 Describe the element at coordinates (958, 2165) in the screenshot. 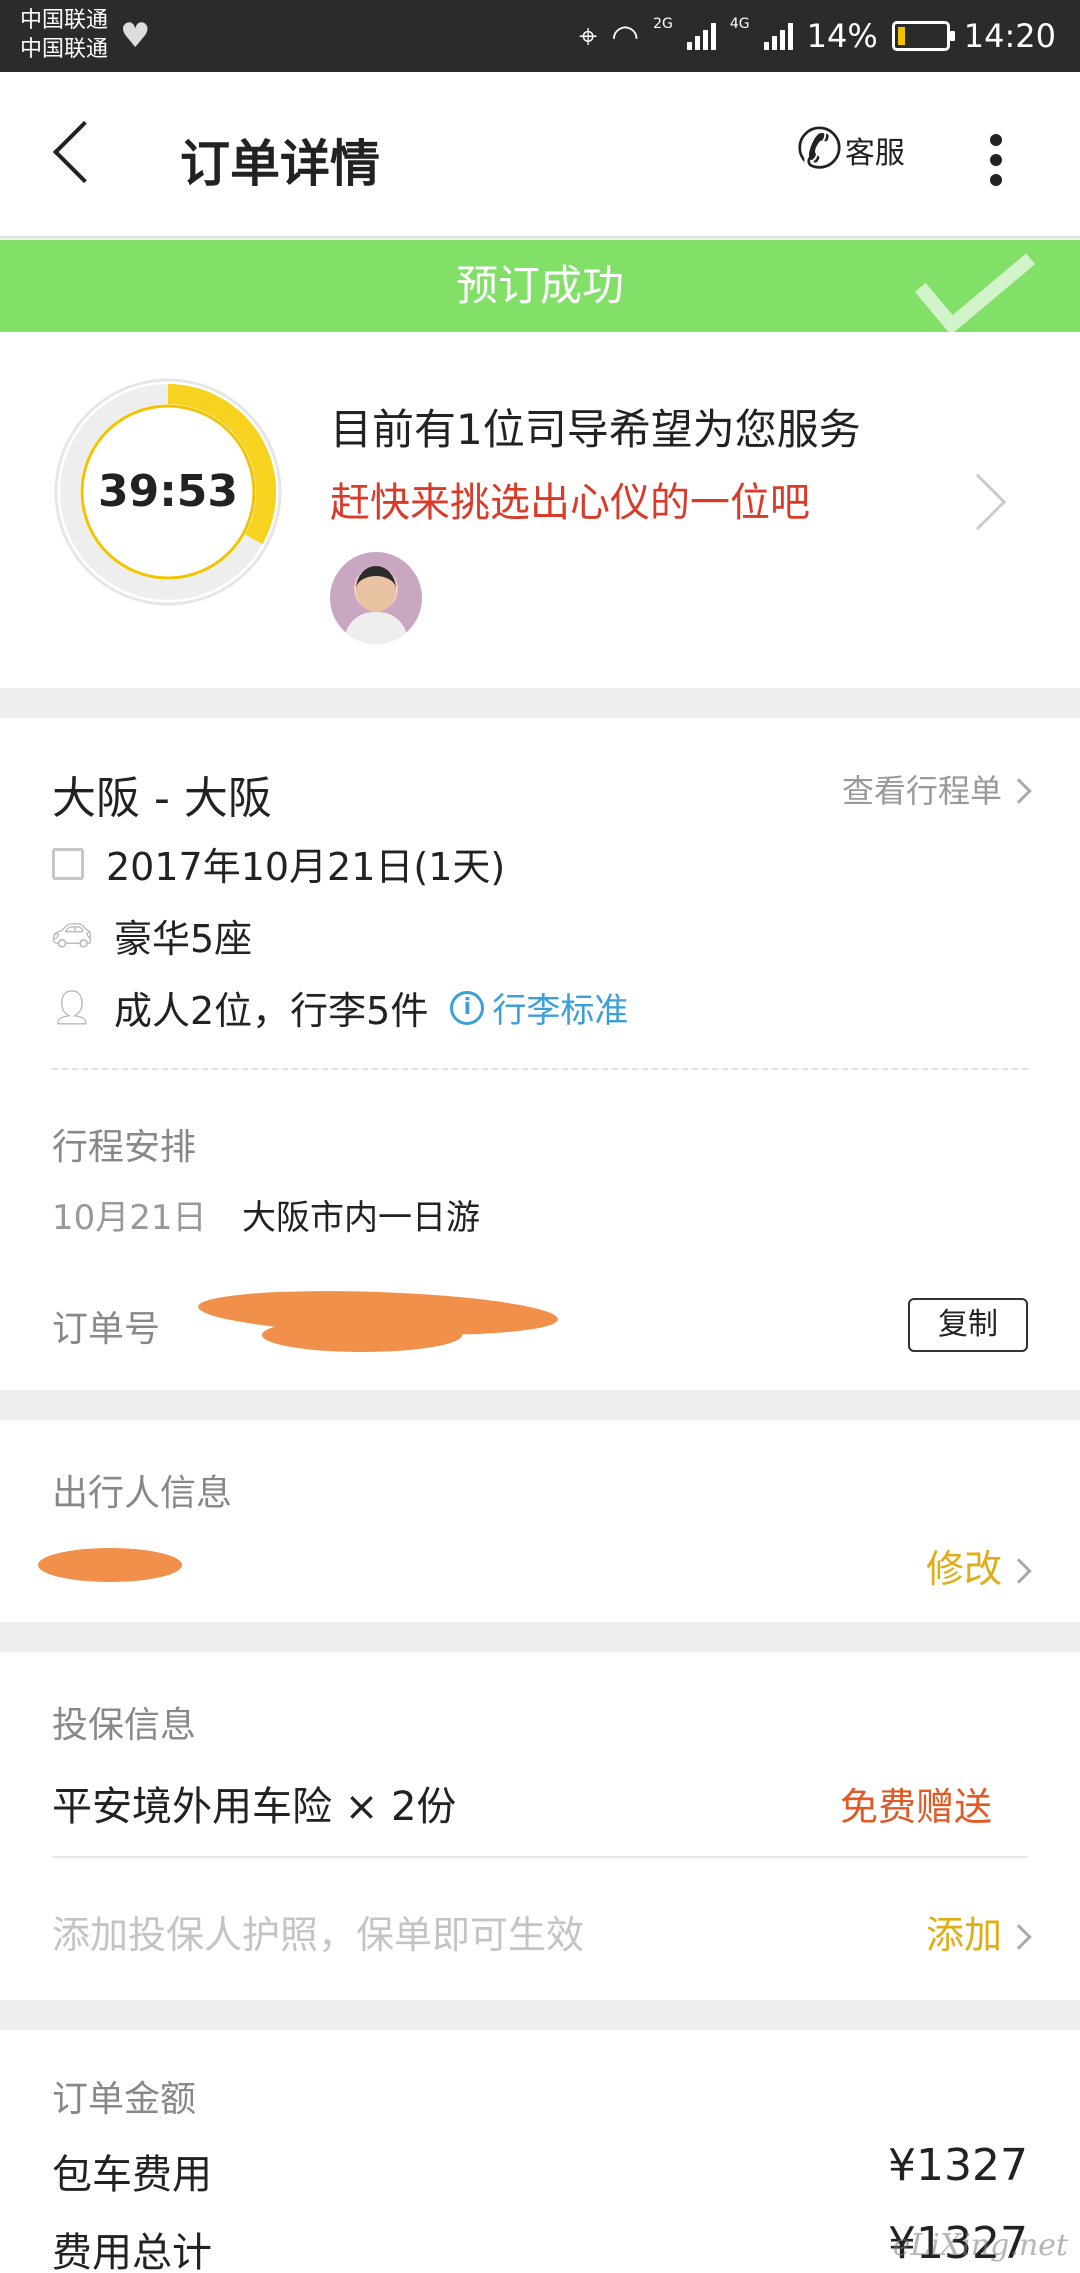

I see `charter-fee-value: ¥1327` at that location.